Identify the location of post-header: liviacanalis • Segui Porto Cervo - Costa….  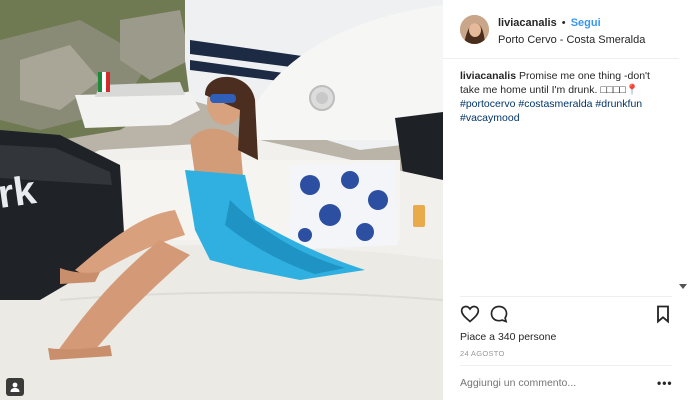
(561, 29).